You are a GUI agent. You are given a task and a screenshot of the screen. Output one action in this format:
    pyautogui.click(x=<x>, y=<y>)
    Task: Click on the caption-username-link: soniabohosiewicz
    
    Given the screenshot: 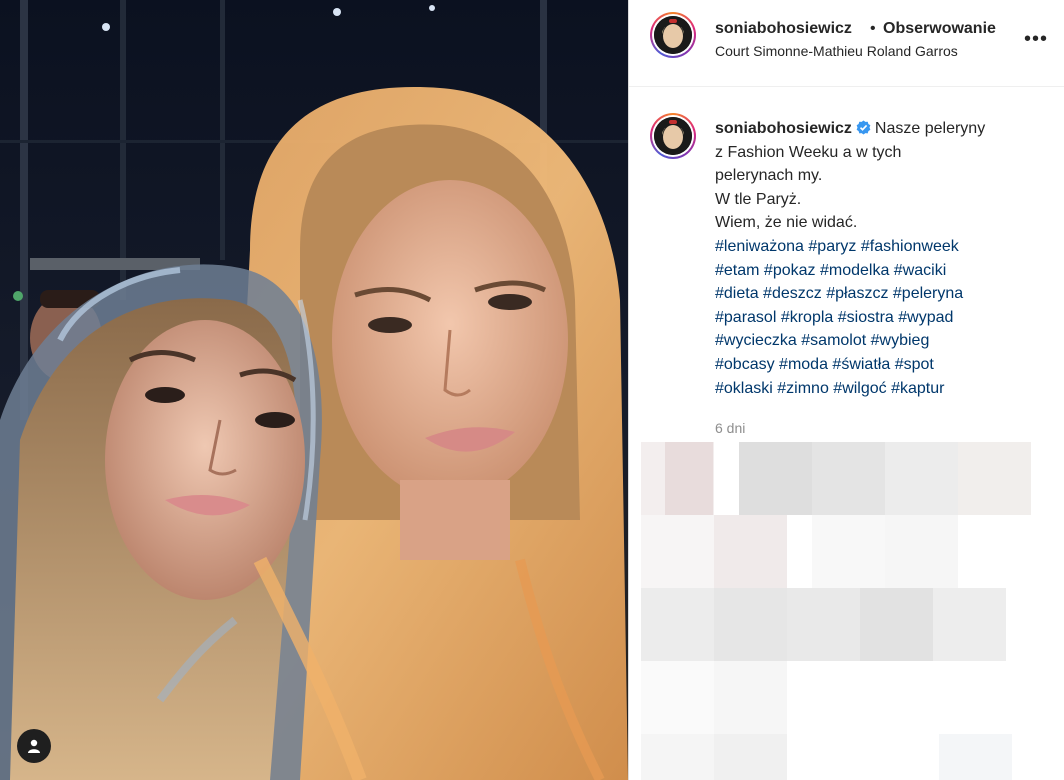 What is the action you would take?
    pyautogui.click(x=783, y=128)
    